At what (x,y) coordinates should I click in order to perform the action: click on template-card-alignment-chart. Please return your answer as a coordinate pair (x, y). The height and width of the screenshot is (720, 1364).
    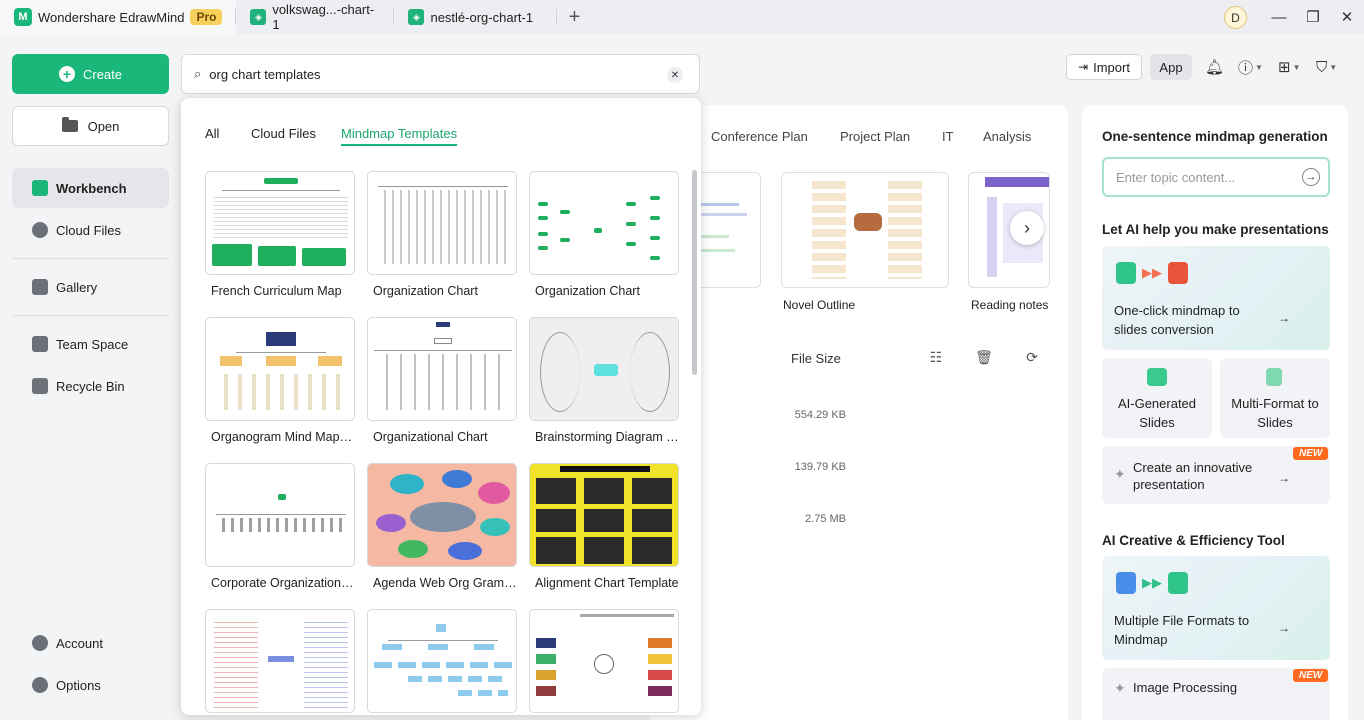
    Looking at the image, I should click on (604, 515).